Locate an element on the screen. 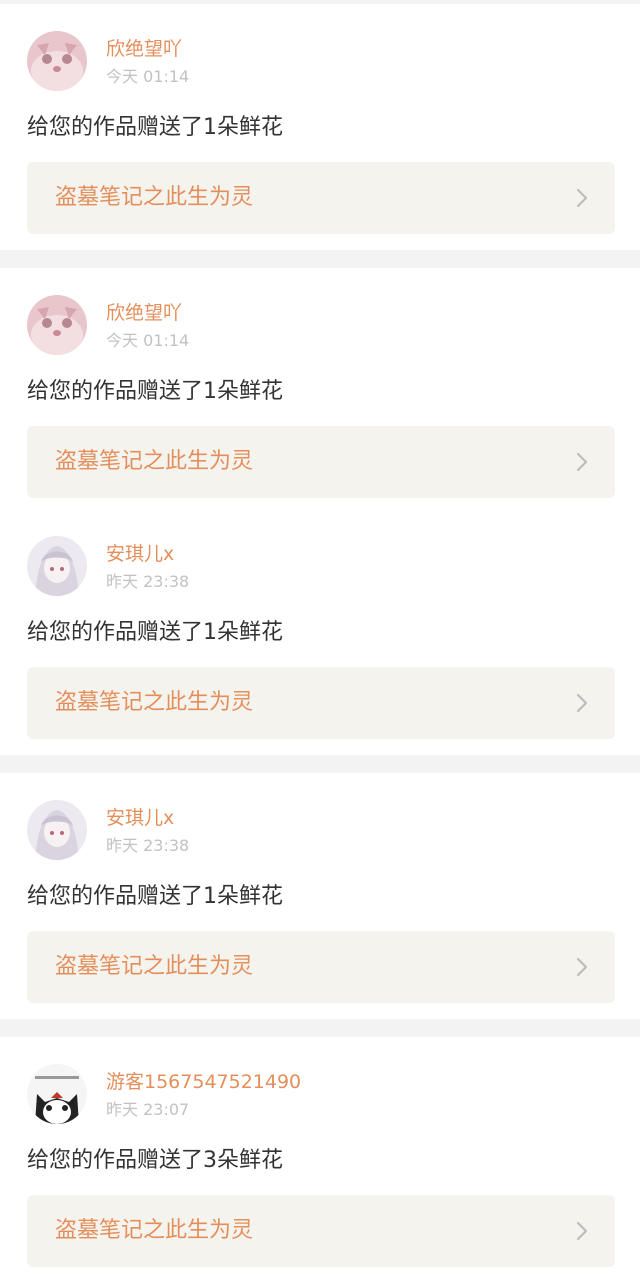  black-white-cat-avatar-icon is located at coordinates (57, 1094).